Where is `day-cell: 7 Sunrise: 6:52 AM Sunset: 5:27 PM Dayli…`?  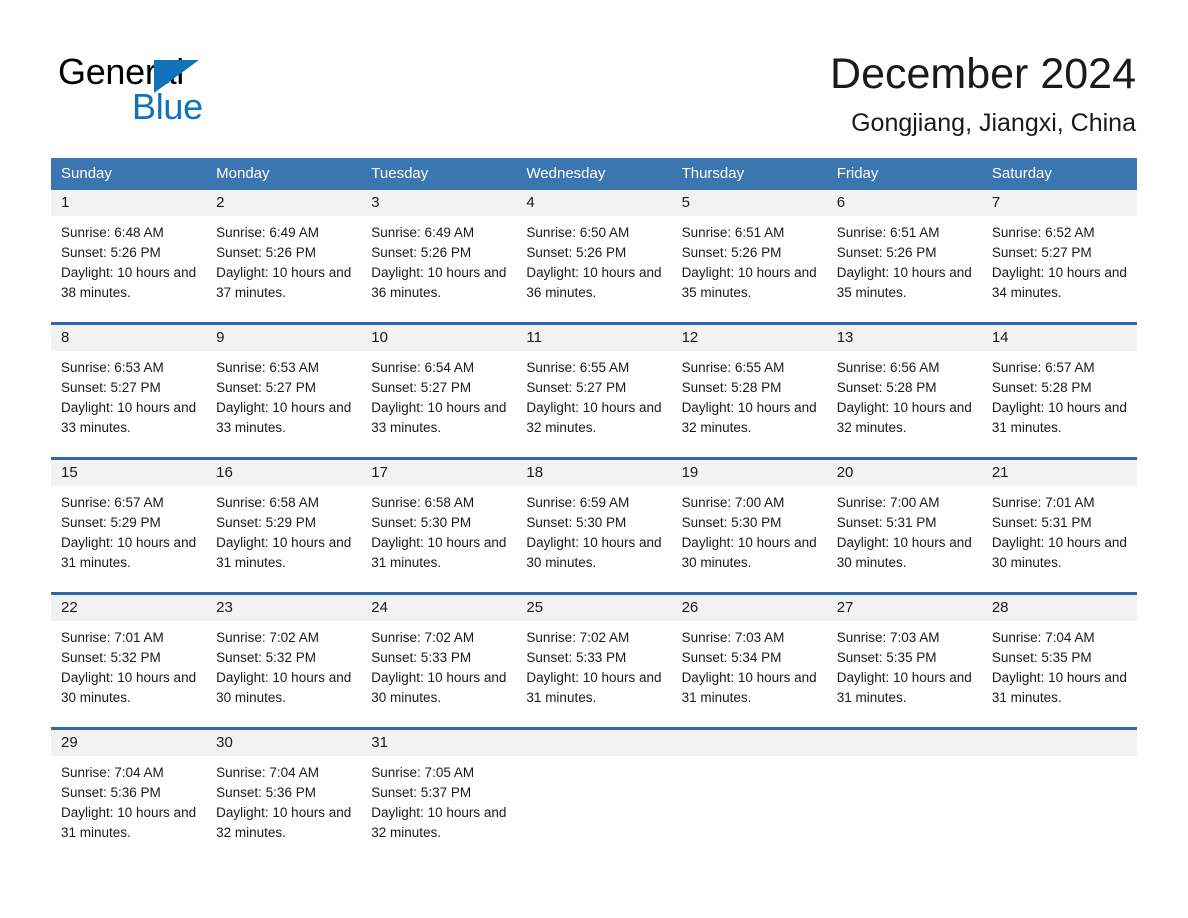 day-cell: 7 Sunrise: 6:52 AM Sunset: 5:27 PM Dayli… is located at coordinates (1059, 256).